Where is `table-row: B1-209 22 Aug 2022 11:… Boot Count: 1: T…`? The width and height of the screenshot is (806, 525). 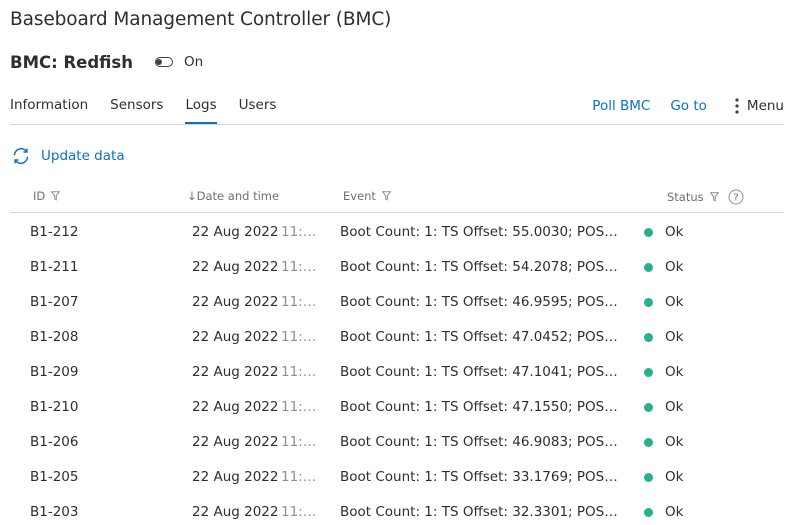
table-row: B1-209 22 Aug 2022 11:… Boot Count: 1: T… is located at coordinates (397, 371).